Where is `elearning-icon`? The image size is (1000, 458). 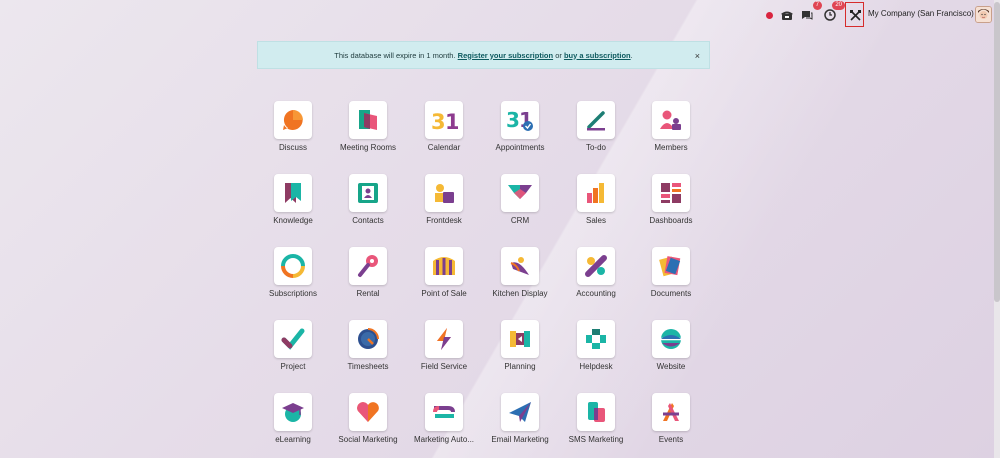 elearning-icon is located at coordinates (293, 412).